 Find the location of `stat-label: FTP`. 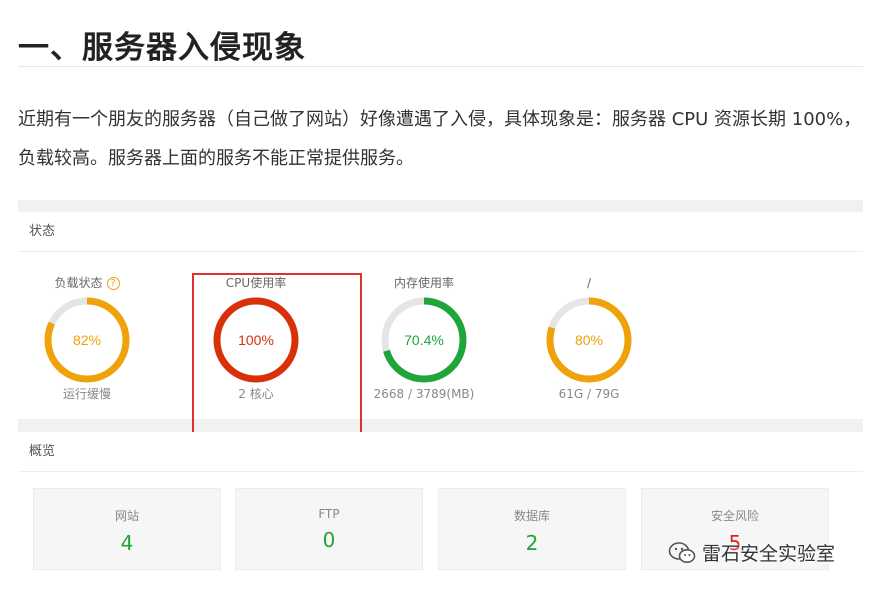

stat-label: FTP is located at coordinates (329, 514).